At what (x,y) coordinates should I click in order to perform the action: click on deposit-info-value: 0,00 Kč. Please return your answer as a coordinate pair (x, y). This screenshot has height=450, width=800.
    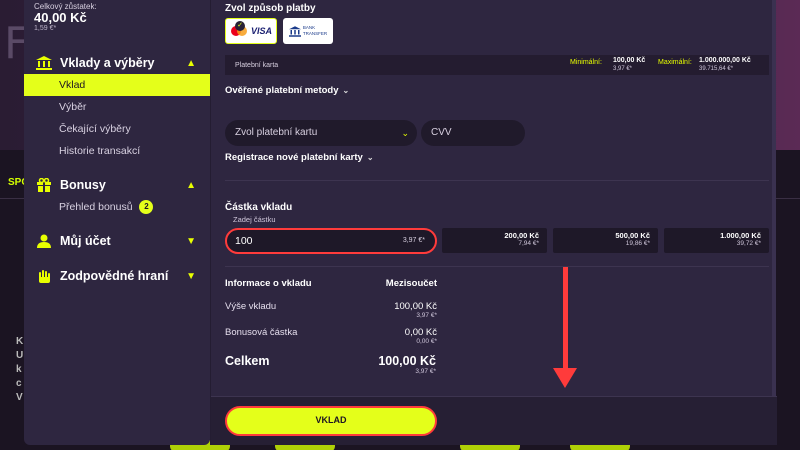
    Looking at the image, I should click on (420, 332).